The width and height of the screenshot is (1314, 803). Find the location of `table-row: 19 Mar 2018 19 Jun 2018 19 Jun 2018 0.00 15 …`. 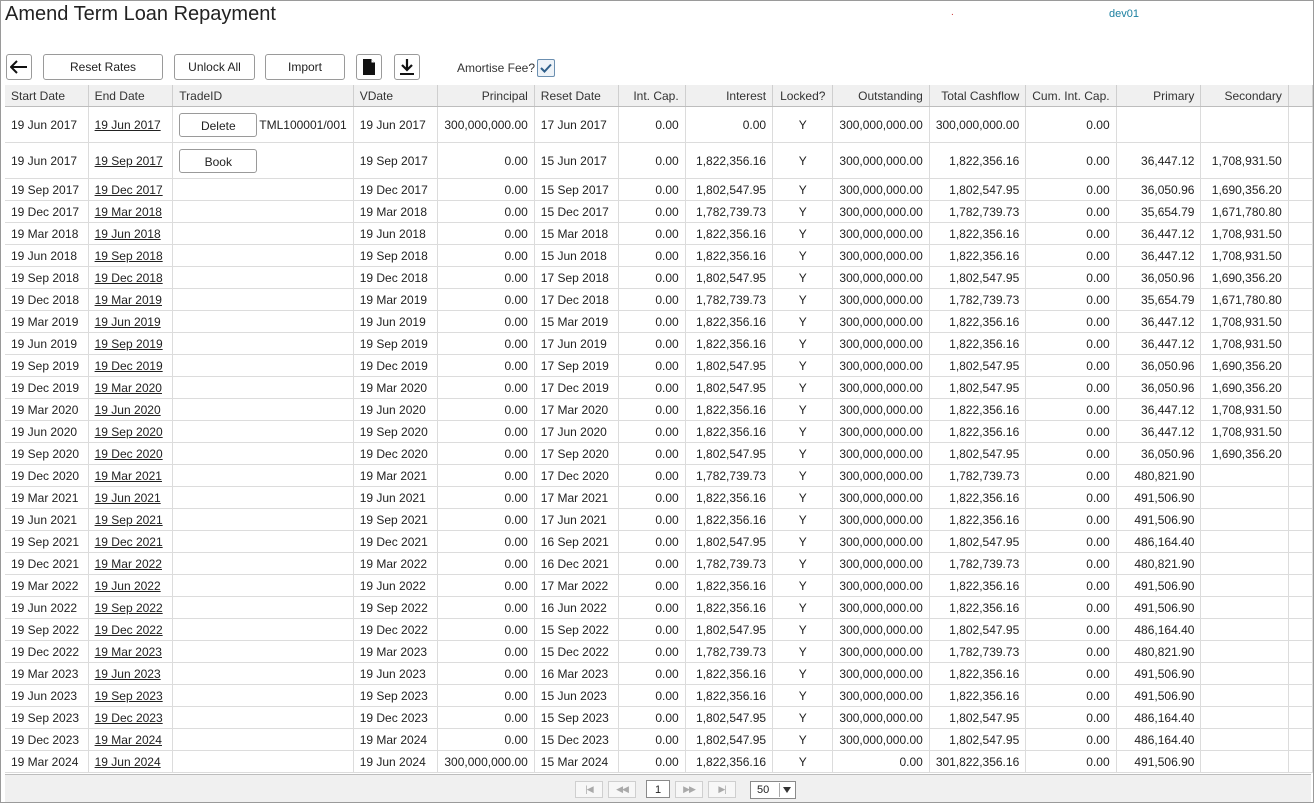

table-row: 19 Mar 2018 19 Jun 2018 19 Jun 2018 0.00 15 … is located at coordinates (659, 233).